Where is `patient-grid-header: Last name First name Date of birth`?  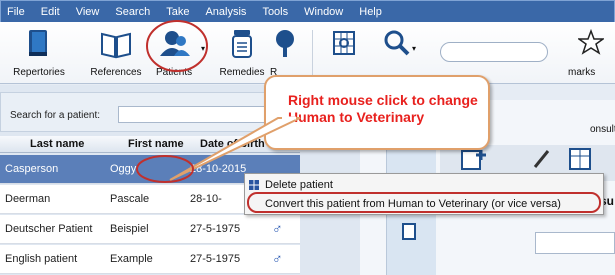
patient-grid-header: Last name First name Date of birth is located at coordinates (150, 144).